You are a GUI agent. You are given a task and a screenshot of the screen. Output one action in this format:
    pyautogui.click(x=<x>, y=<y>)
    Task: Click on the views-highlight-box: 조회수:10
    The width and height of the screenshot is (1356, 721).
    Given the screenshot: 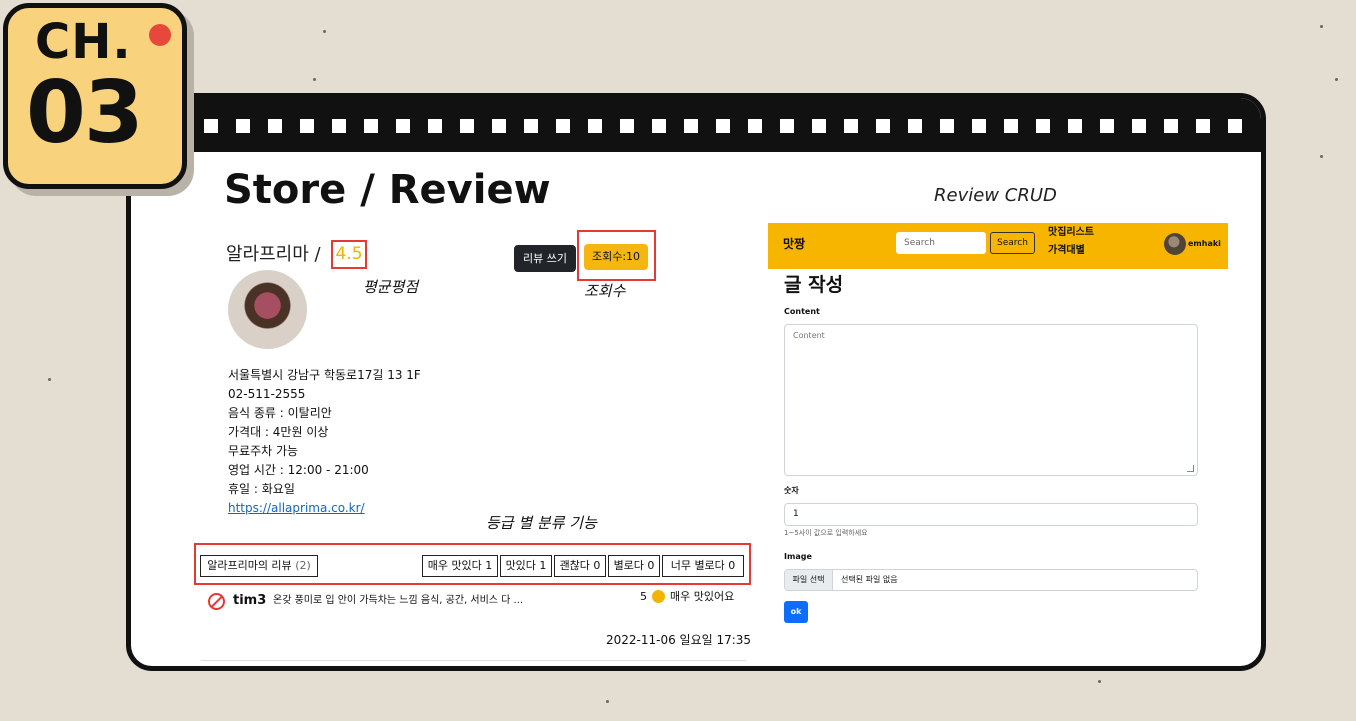 What is the action you would take?
    pyautogui.click(x=616, y=255)
    